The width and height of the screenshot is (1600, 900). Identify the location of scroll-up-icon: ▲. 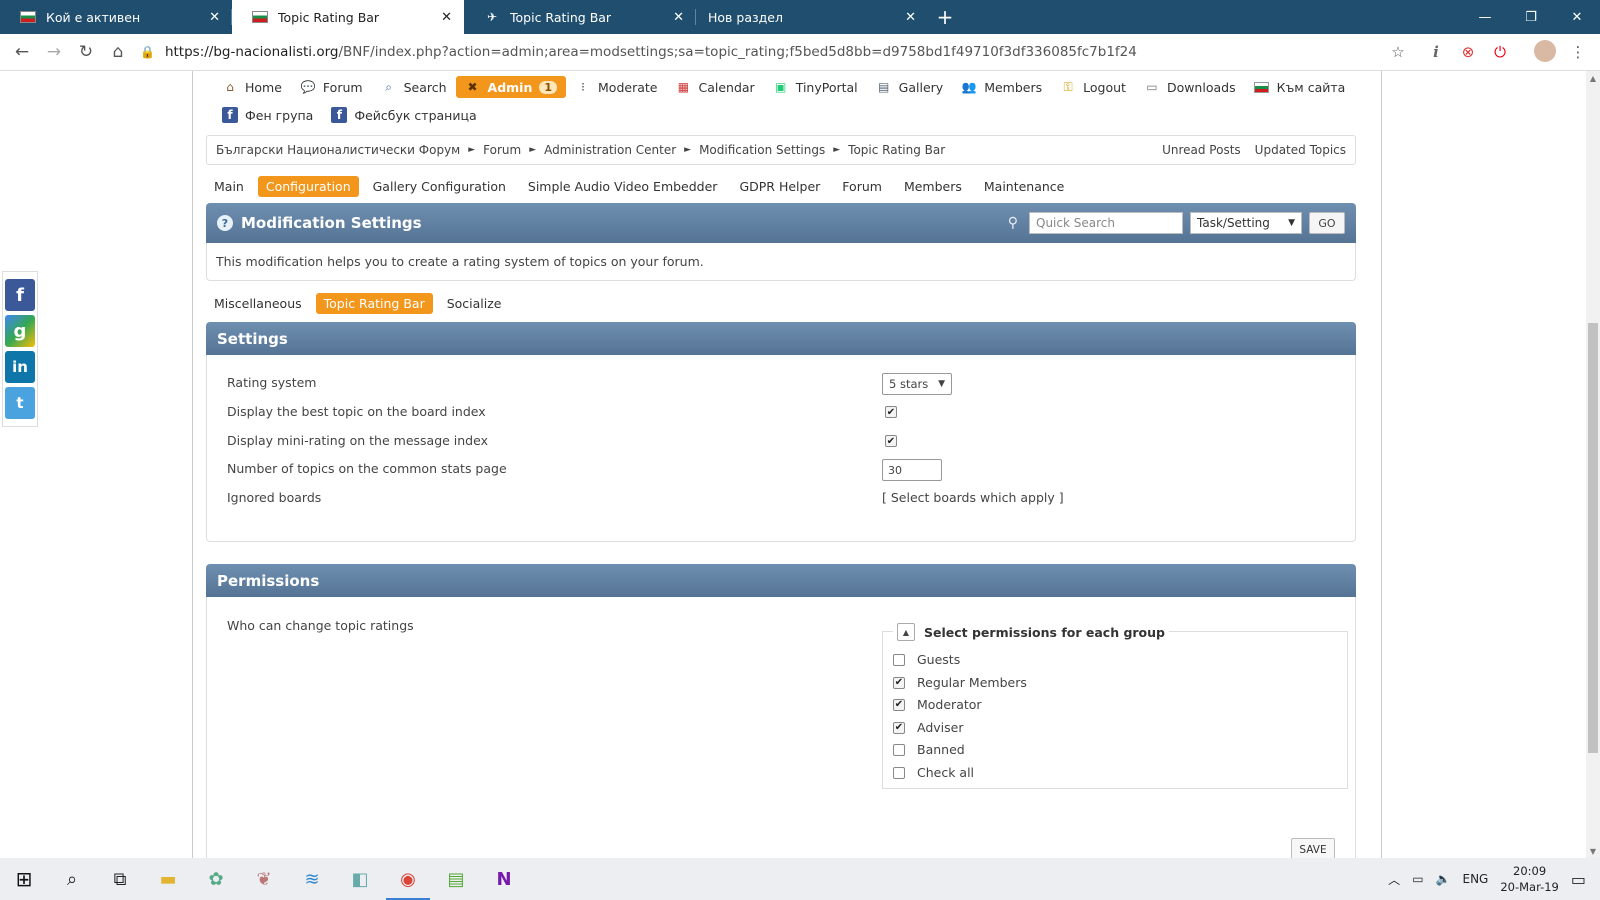
(1593, 78).